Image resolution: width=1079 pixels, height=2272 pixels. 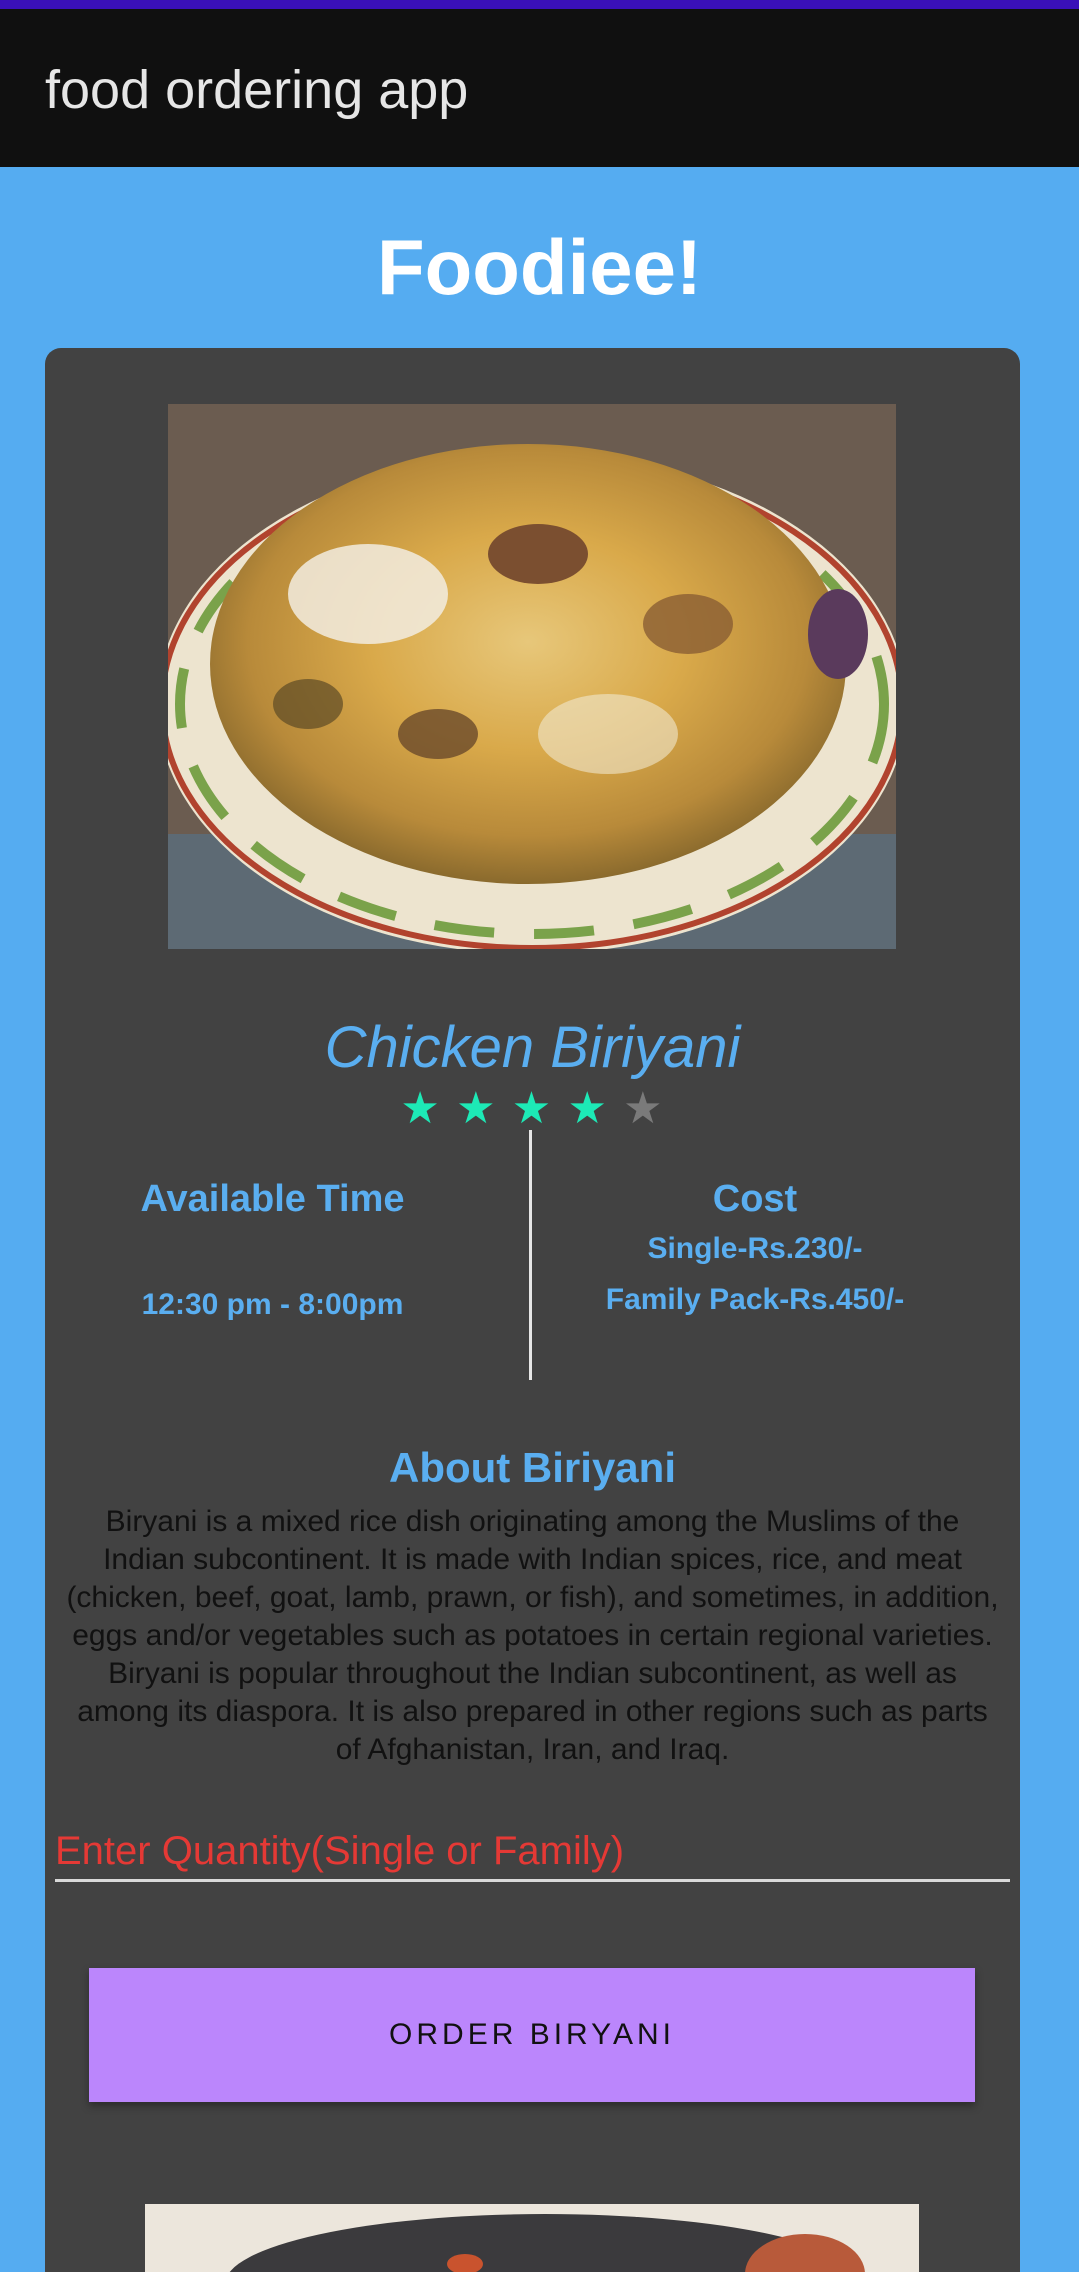 I want to click on order-biryani-button: ORDER BIRYANI, so click(x=532, y=2035).